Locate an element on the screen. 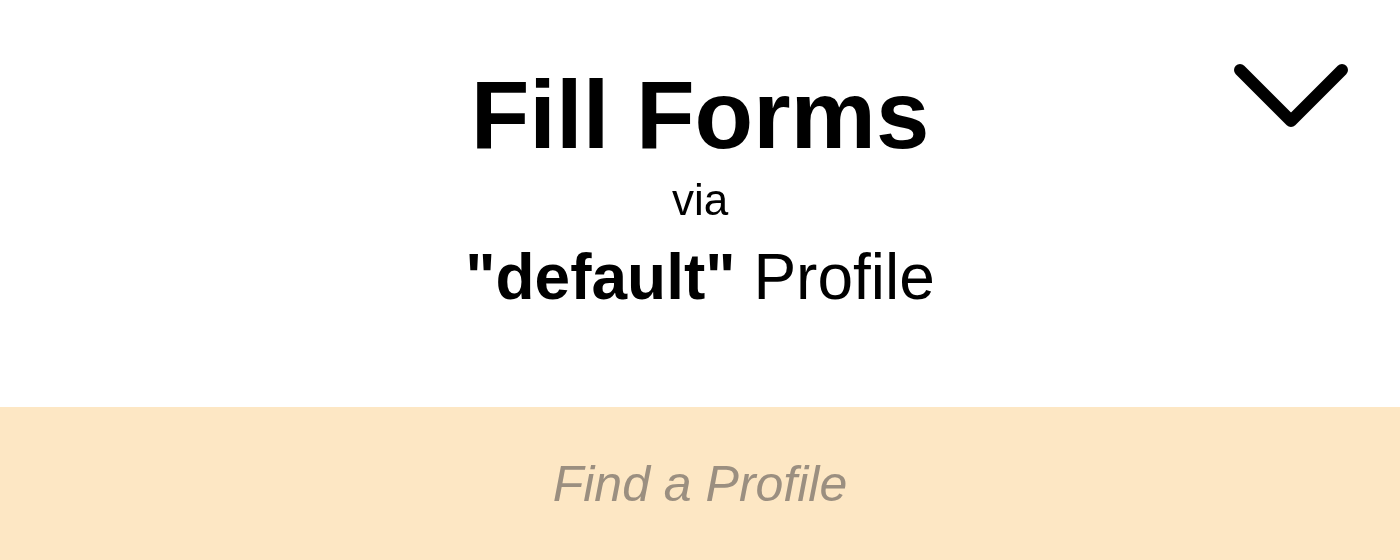  collapse-button is located at coordinates (1291, 97).